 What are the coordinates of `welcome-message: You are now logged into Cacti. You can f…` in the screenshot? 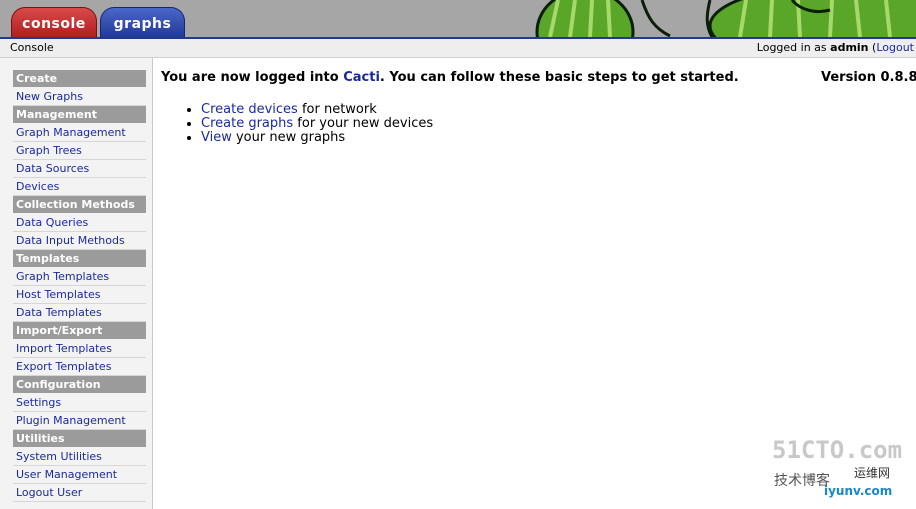 It's located at (538, 77).